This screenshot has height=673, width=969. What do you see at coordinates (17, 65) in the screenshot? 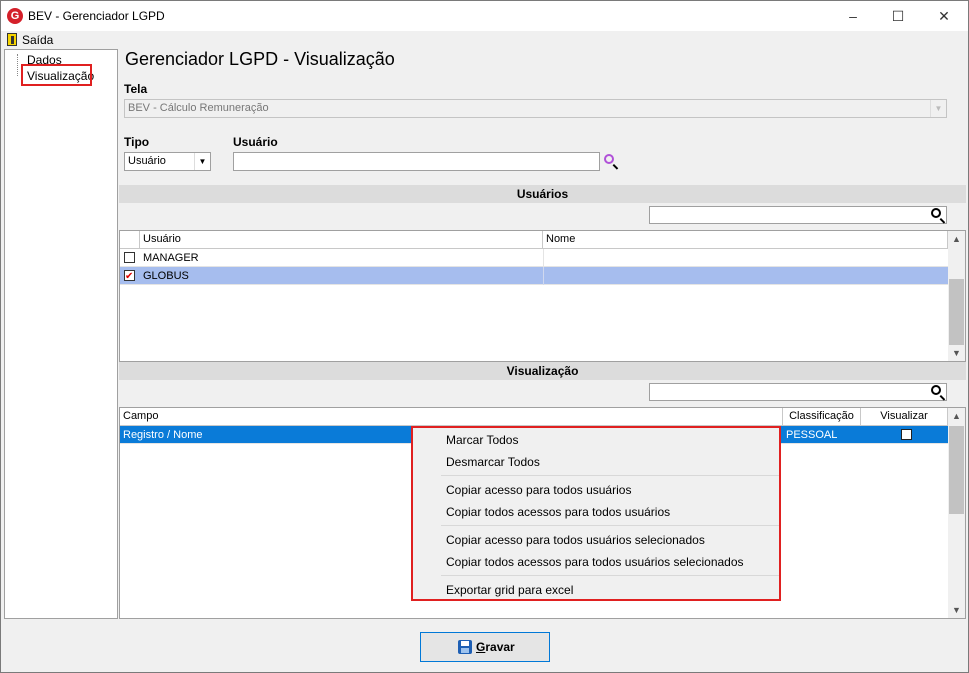
I see `tree-connector` at bounding box center [17, 65].